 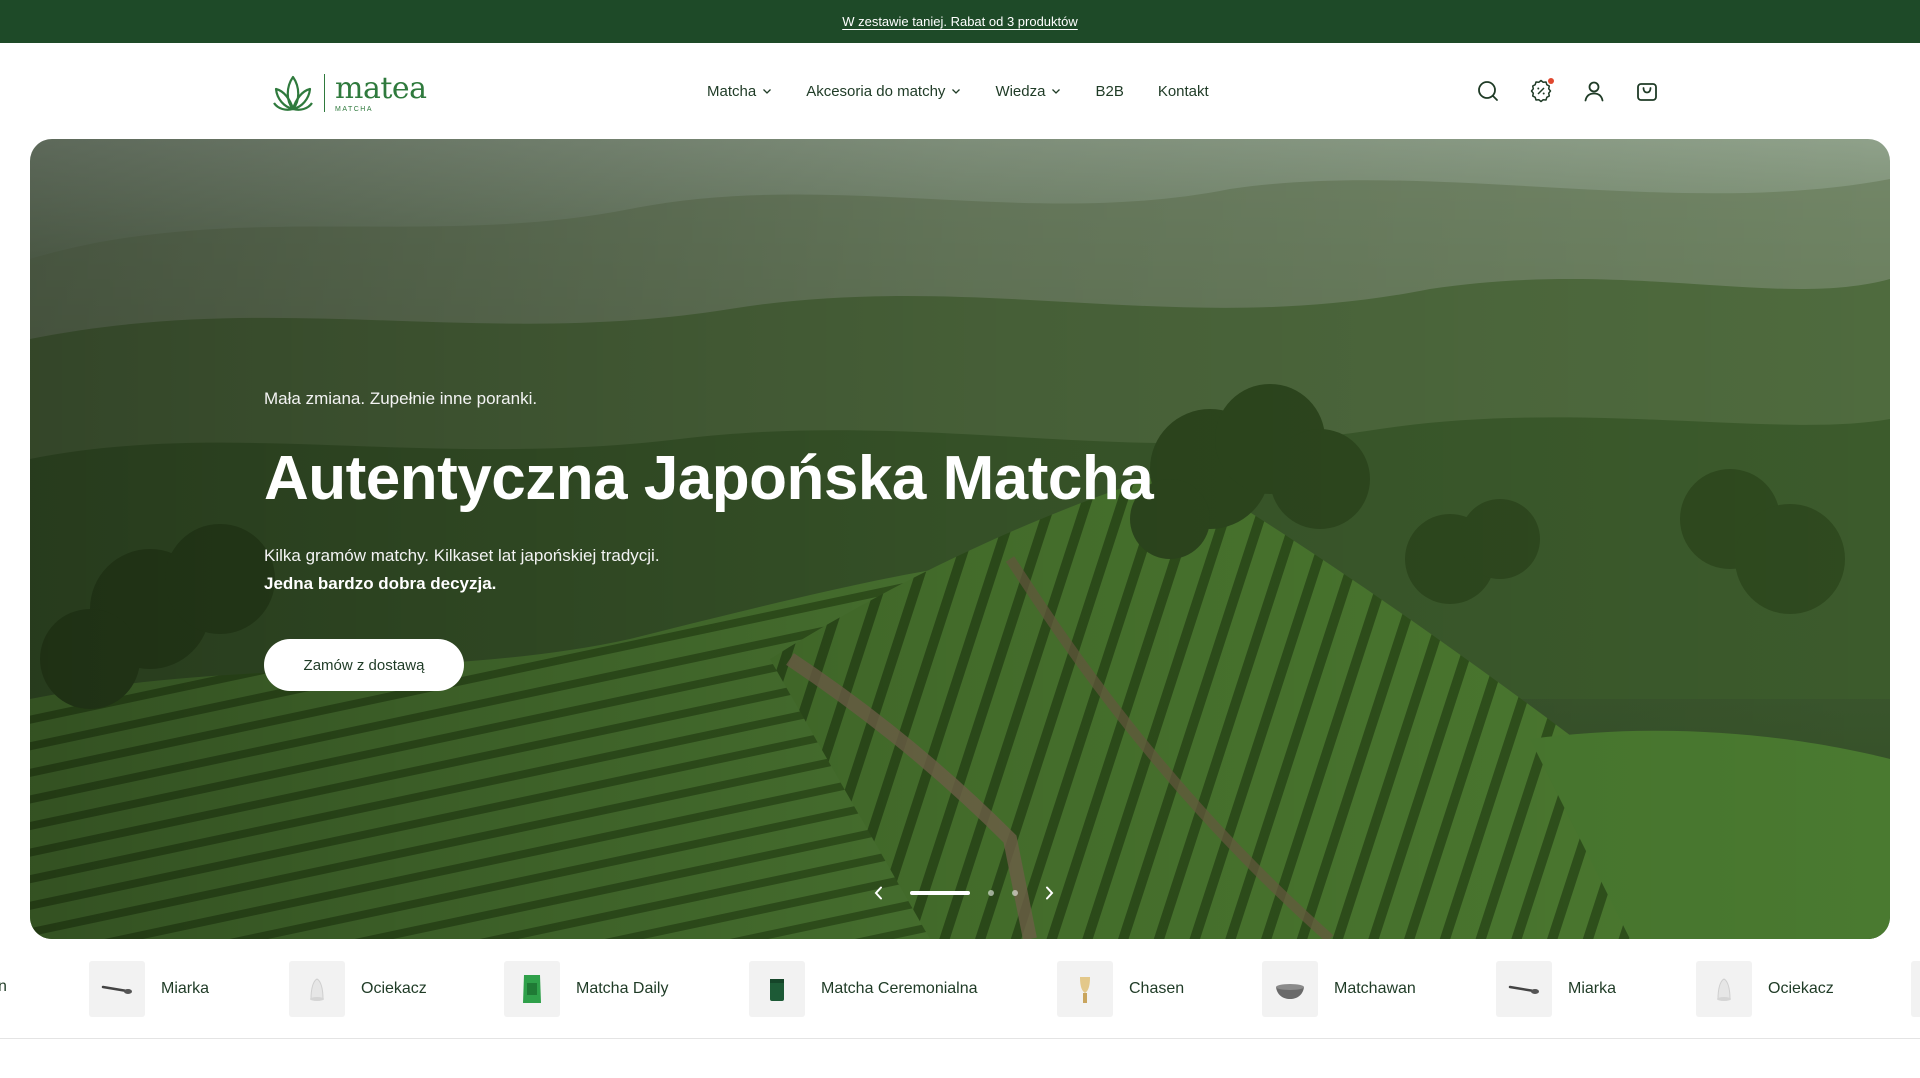 I want to click on account-icon, so click(x=1594, y=91).